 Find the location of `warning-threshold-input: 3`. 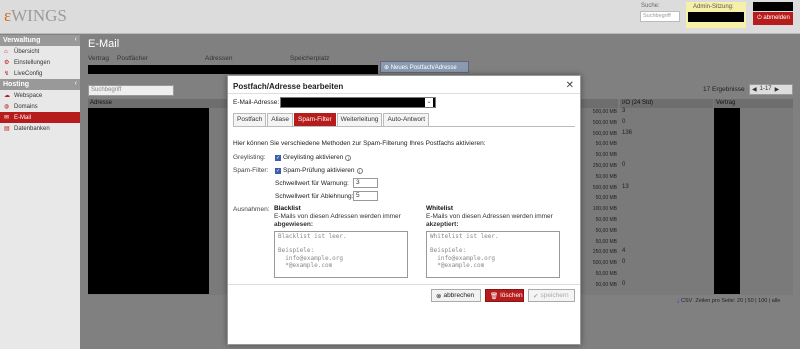

warning-threshold-input: 3 is located at coordinates (365, 183).